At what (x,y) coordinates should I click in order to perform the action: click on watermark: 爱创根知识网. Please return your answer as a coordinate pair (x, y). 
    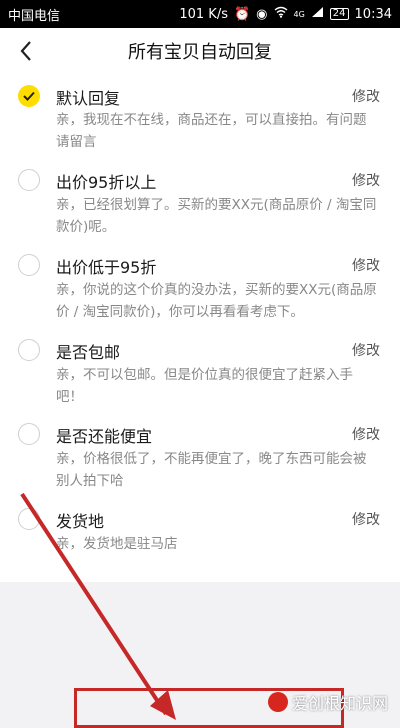
    Looking at the image, I should click on (328, 702).